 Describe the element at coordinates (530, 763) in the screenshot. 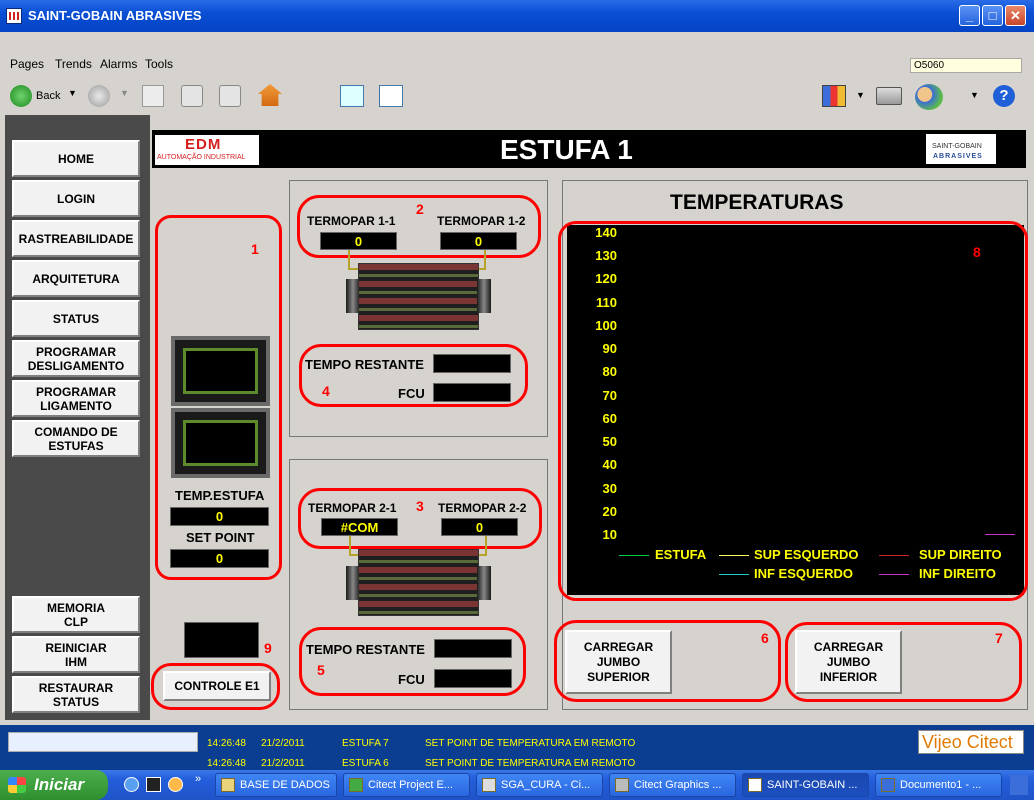

I see `alarm-row-2-message: SET POINT DE TEMPERATURA EM REMOTO` at that location.